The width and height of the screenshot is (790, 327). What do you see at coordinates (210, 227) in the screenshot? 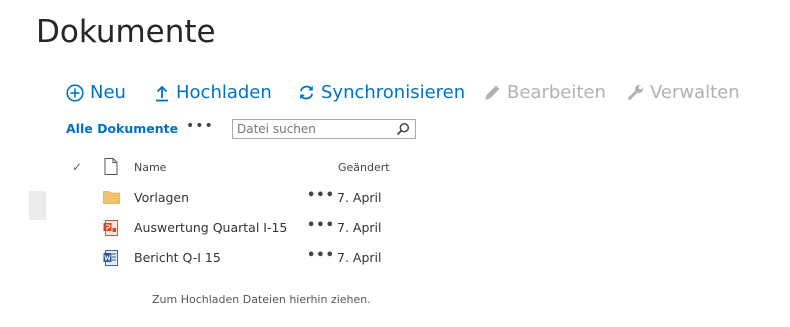
I see `item-name: Auswertung Quartal I-15` at bounding box center [210, 227].